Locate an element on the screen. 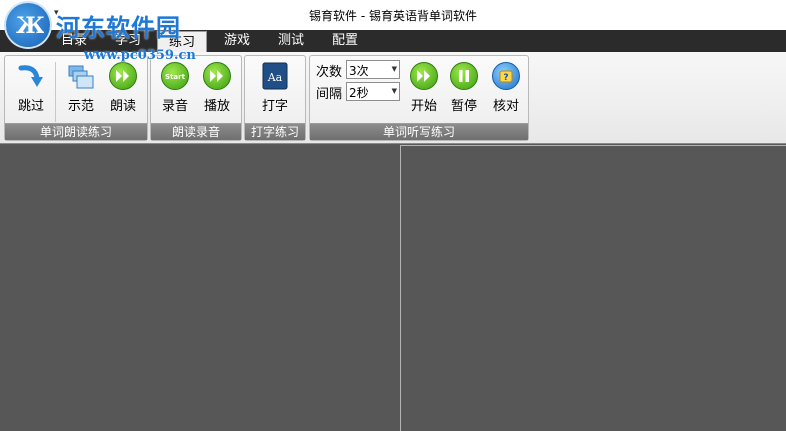  pause-button: 暂停 is located at coordinates (464, 89).